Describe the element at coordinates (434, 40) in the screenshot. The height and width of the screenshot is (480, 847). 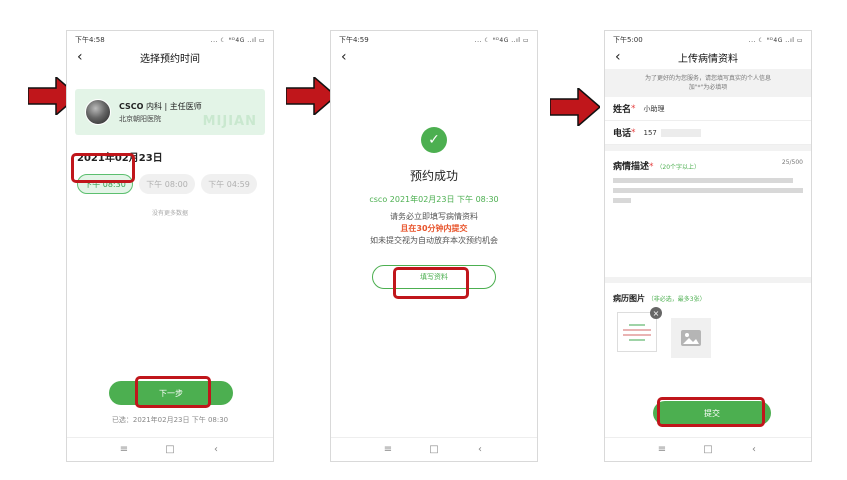
I see `status-bar: 下午4:59 ... ☾ ᴴᴰ4G ..ıl ▭` at that location.